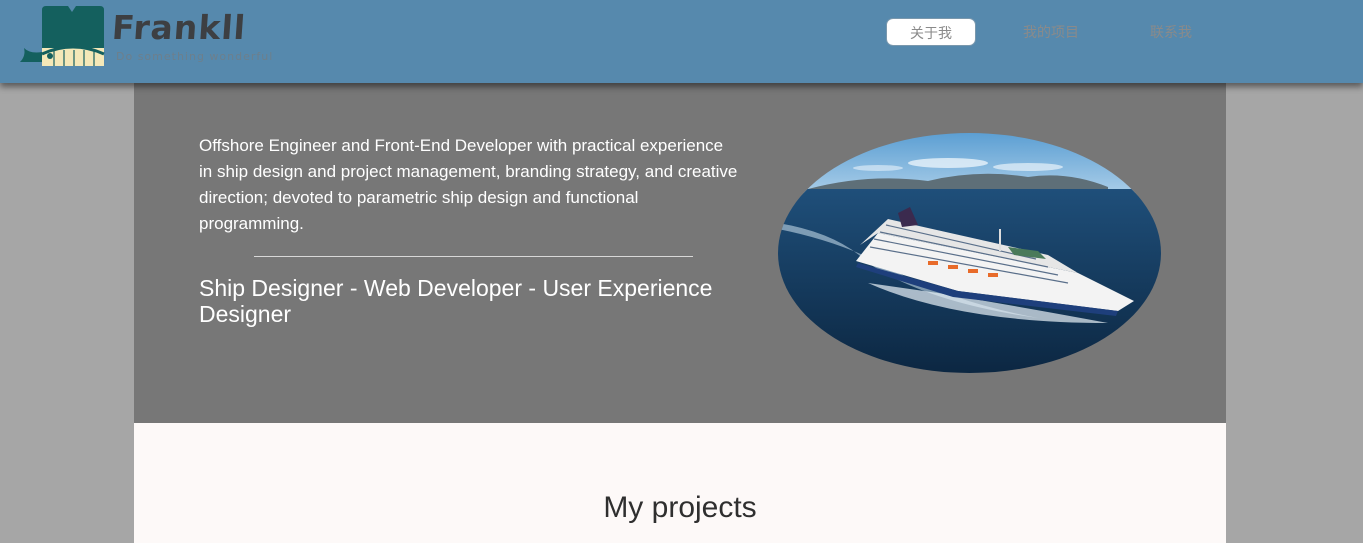 The width and height of the screenshot is (1363, 543). Describe the element at coordinates (64, 37) in the screenshot. I see `whale-logo-icon` at that location.